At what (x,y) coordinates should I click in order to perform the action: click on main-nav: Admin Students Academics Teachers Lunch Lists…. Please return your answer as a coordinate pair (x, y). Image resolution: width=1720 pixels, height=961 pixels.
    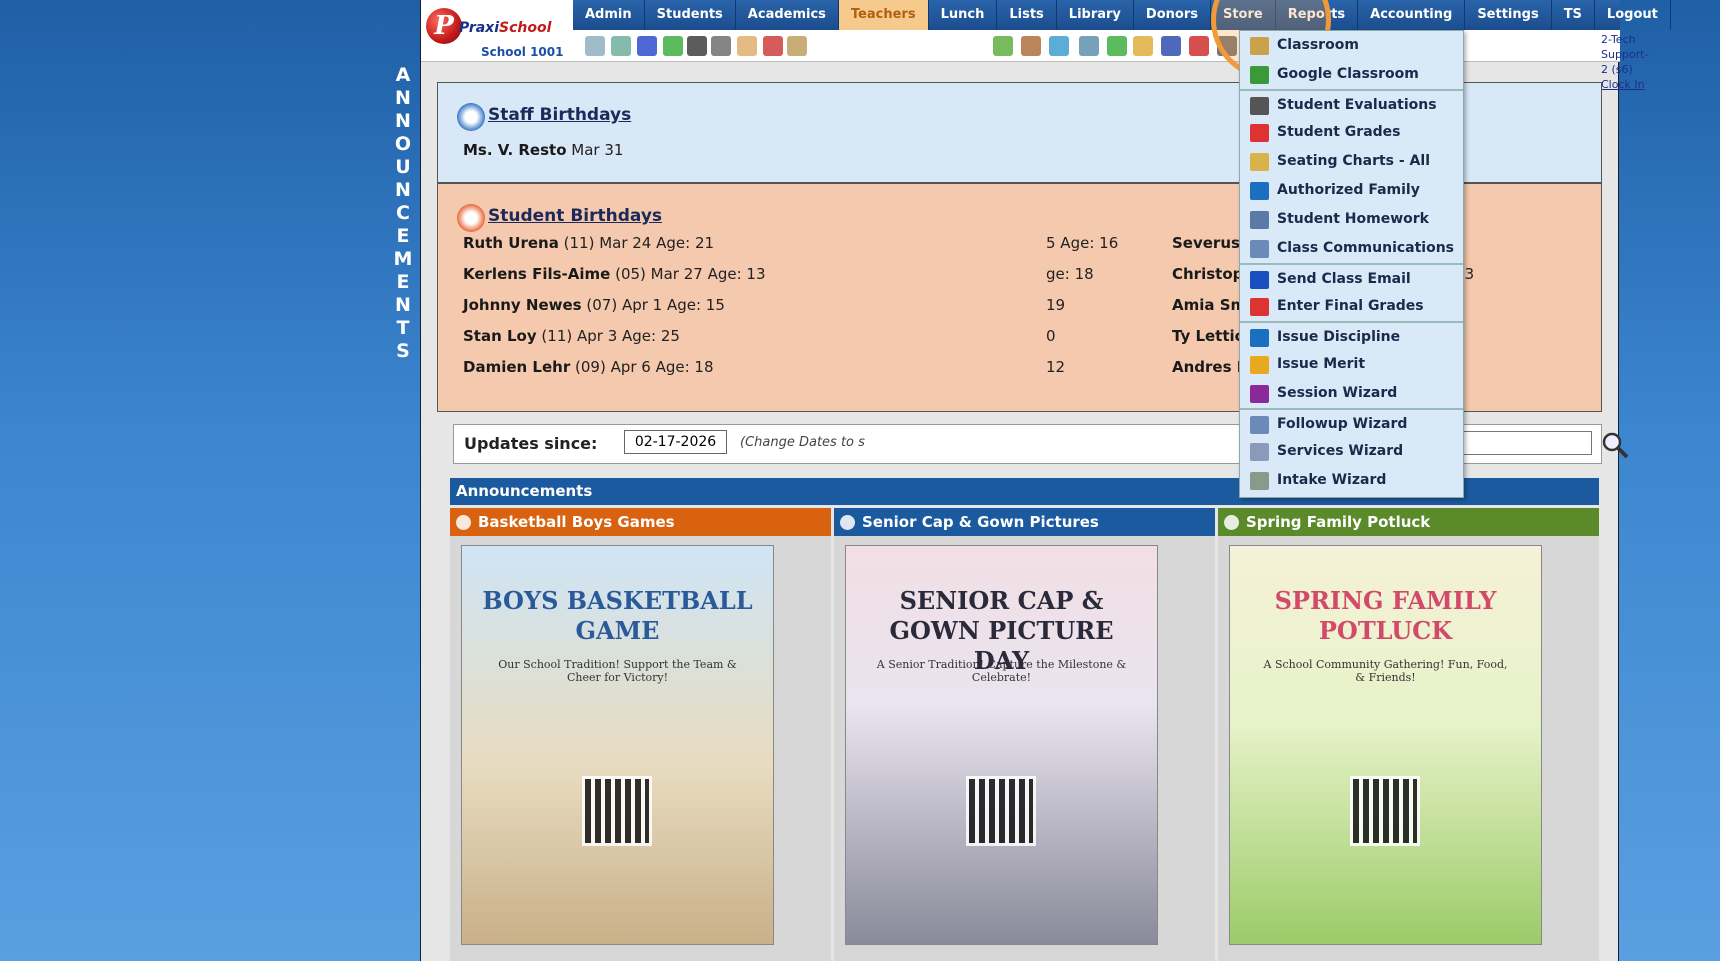
    Looking at the image, I should click on (1122, 15).